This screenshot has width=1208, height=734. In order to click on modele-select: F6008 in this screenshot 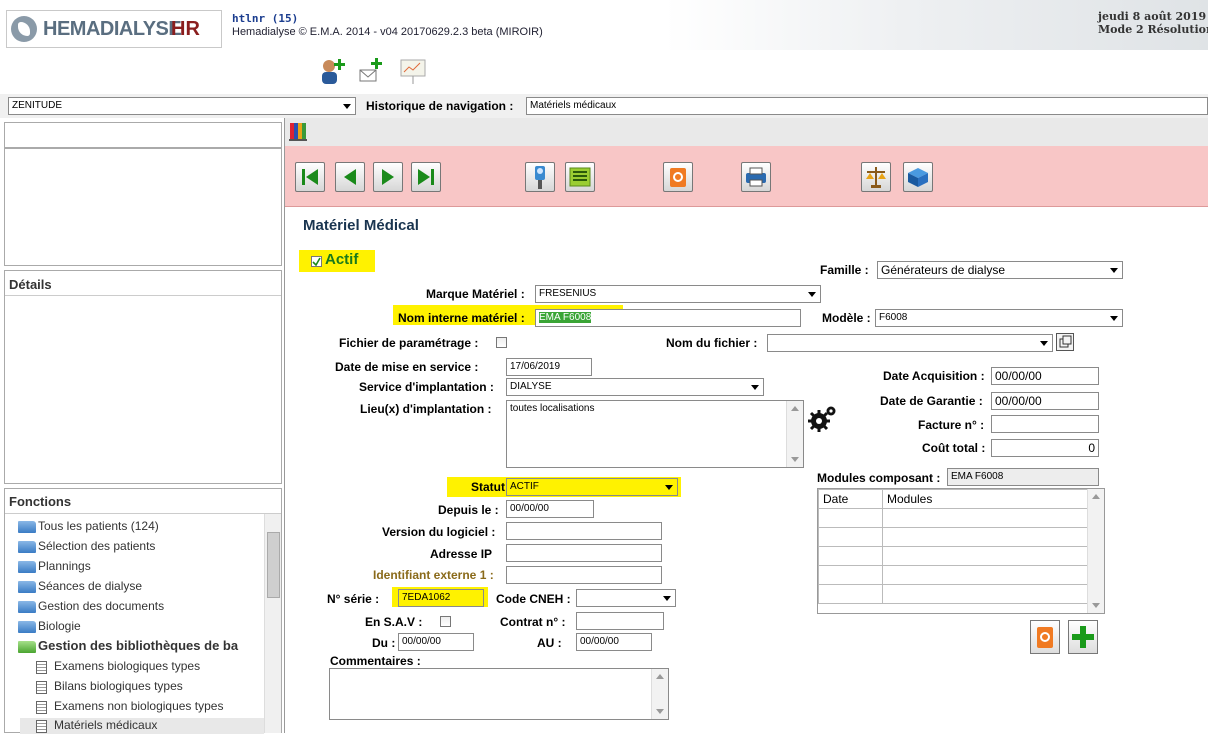, I will do `click(999, 318)`.